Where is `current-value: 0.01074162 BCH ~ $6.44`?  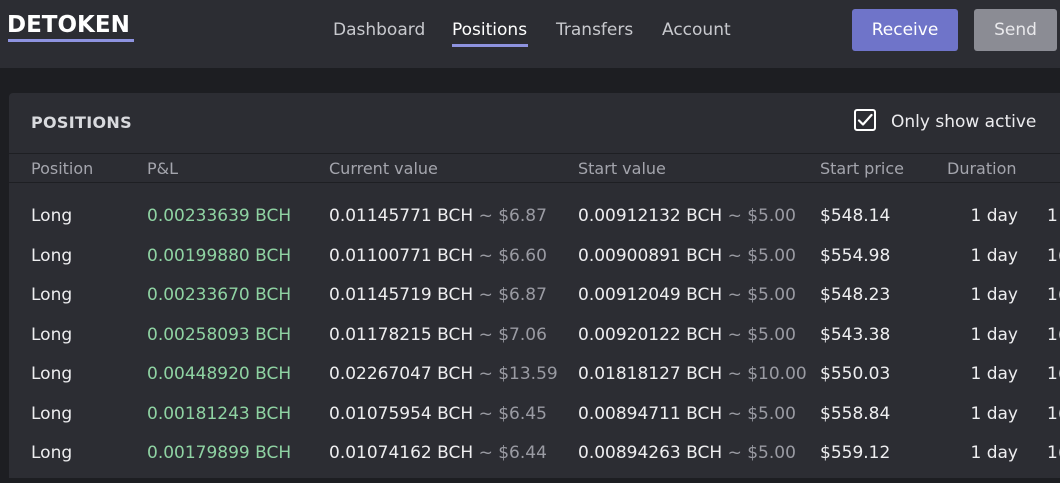 current-value: 0.01074162 BCH ~ $6.44 is located at coordinates (438, 453).